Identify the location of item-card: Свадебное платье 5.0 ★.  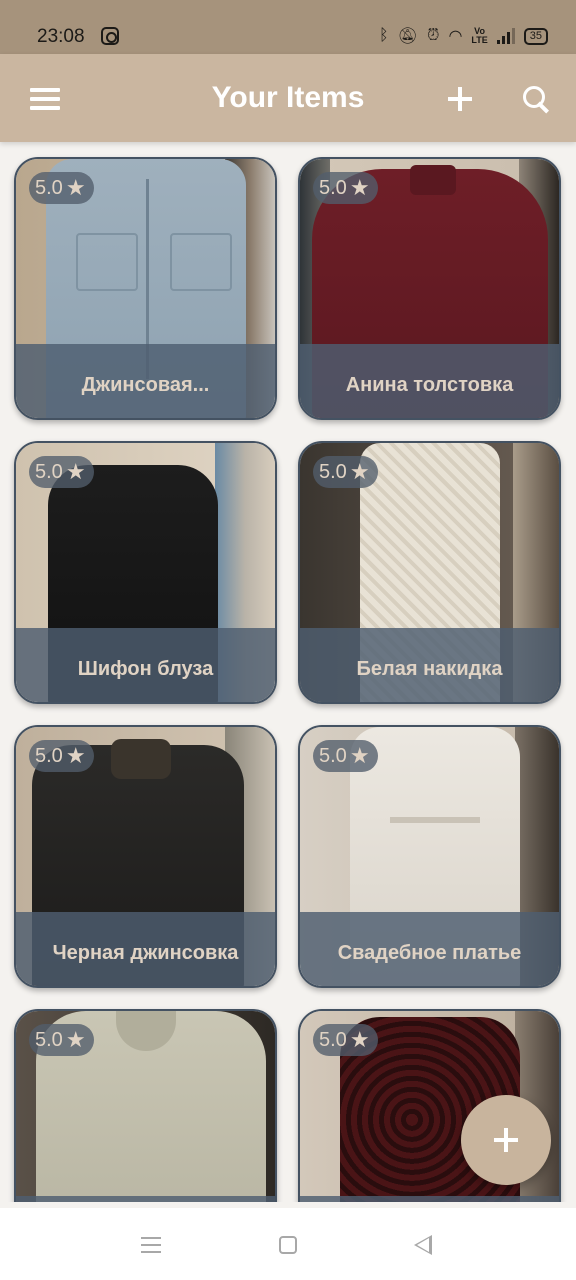
(429, 856).